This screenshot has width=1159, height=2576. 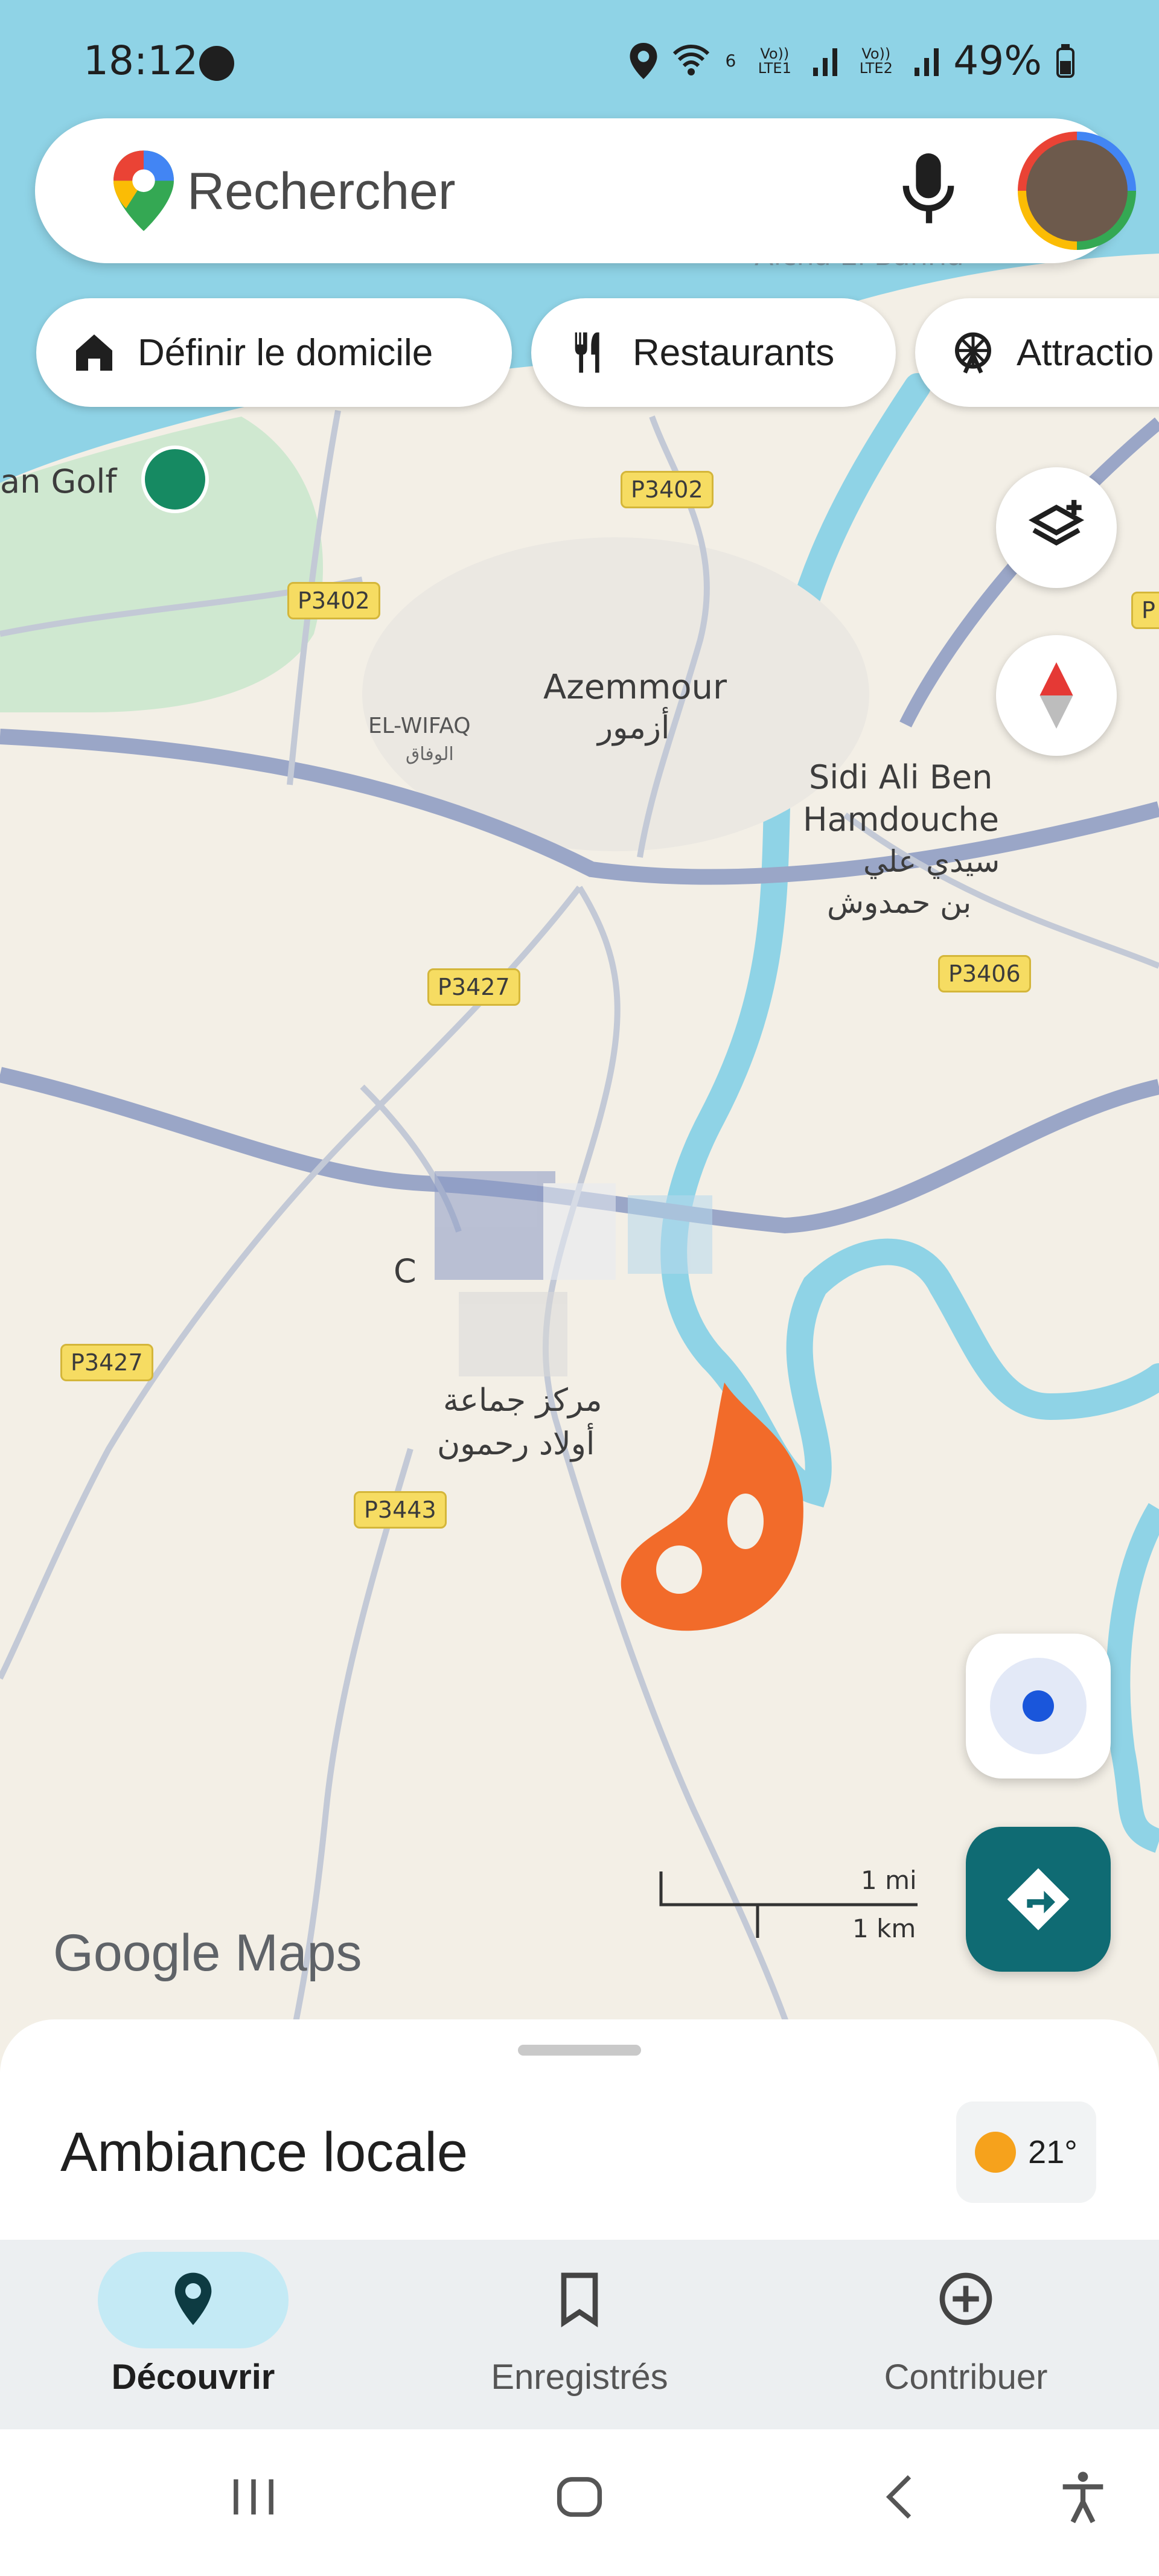 What do you see at coordinates (902, 2497) in the screenshot?
I see `back-icon` at bounding box center [902, 2497].